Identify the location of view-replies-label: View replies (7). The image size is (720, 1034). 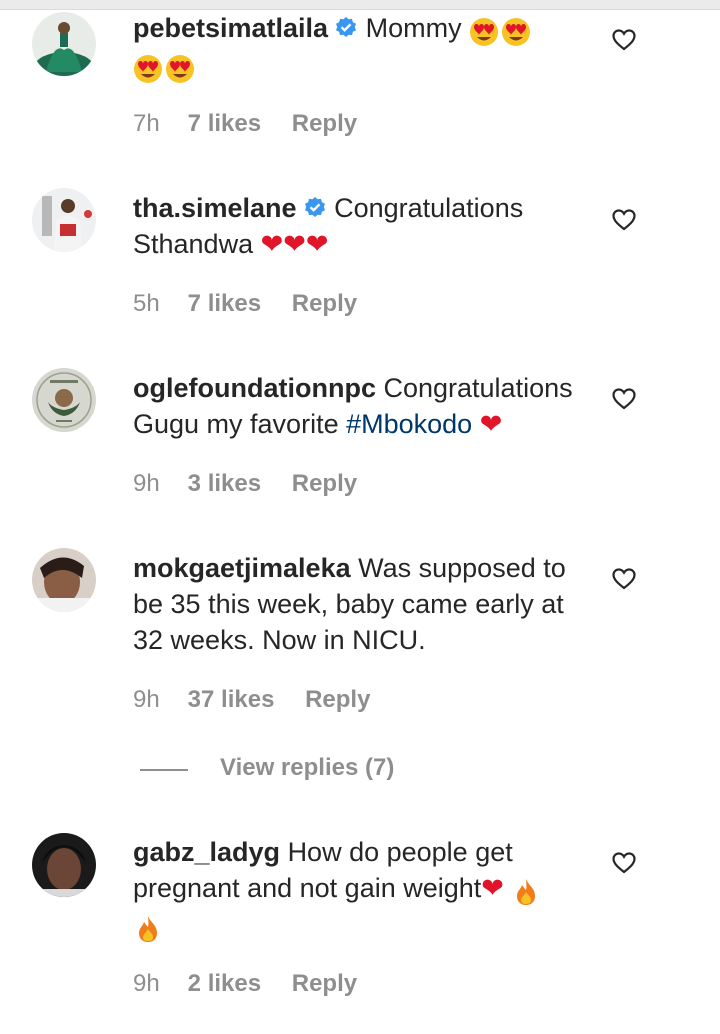
(307, 768).